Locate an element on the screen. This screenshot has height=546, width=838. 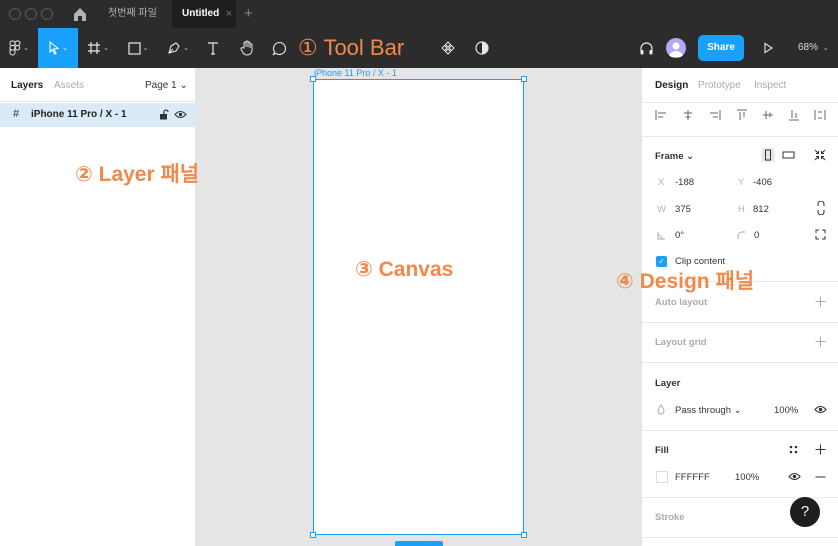
layer-opacity-input: 100% is located at coordinates (786, 410).